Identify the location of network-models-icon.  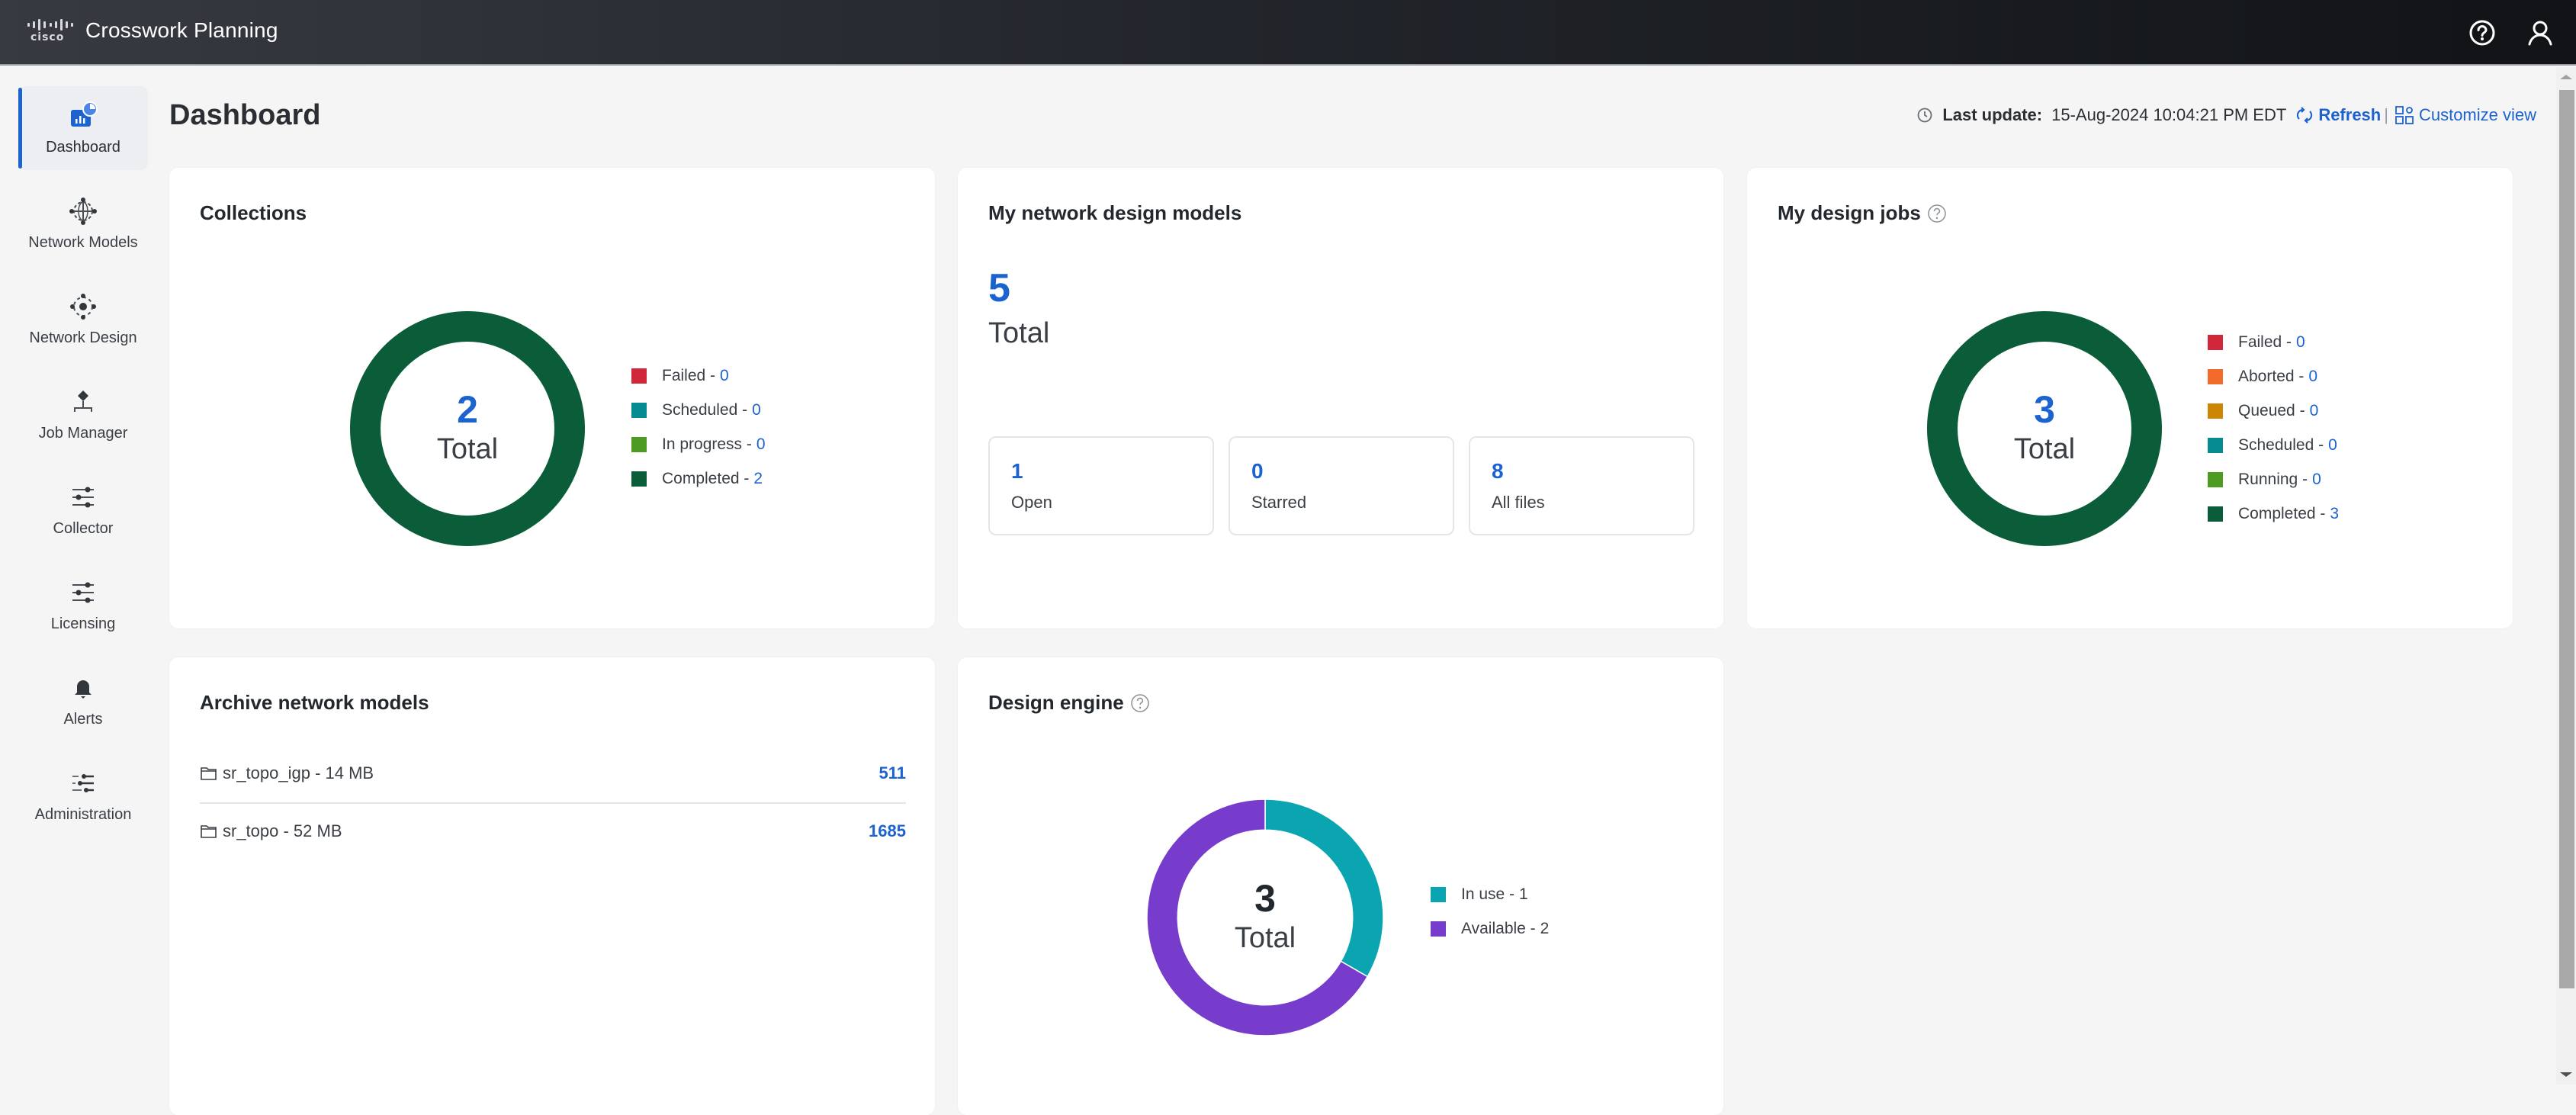
(83, 211).